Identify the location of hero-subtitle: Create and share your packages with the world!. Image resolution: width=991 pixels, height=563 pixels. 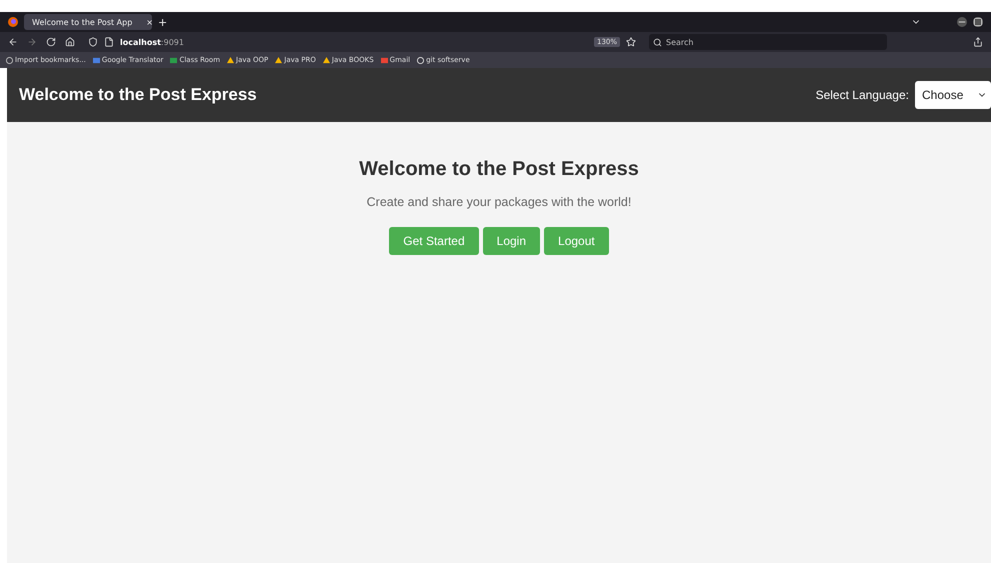
(499, 202).